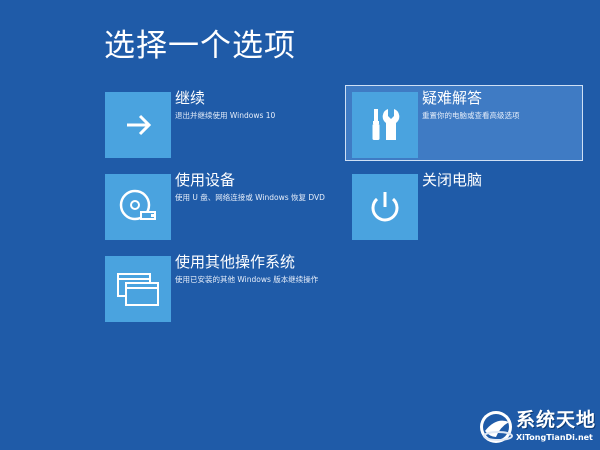  I want to click on watermark-title: 系统天地, so click(556, 420).